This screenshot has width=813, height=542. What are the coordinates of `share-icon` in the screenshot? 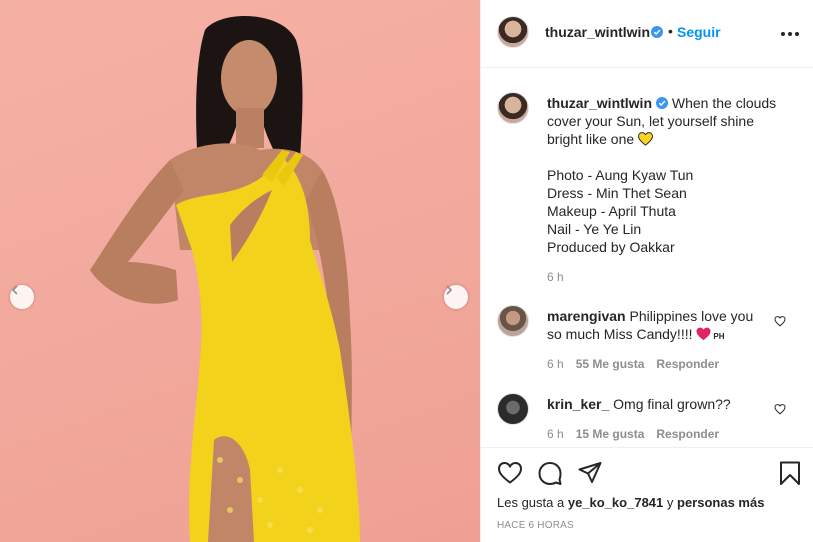 It's located at (590, 473).